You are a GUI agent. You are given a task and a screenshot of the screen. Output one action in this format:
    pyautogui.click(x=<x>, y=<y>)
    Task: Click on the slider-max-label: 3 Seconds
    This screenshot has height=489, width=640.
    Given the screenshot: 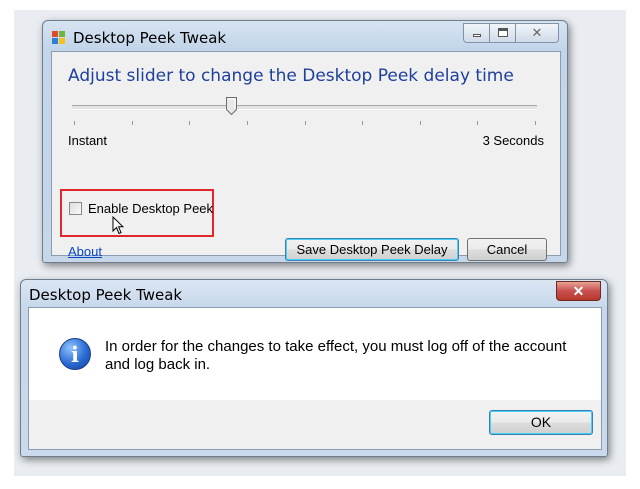 What is the action you would take?
    pyautogui.click(x=513, y=140)
    